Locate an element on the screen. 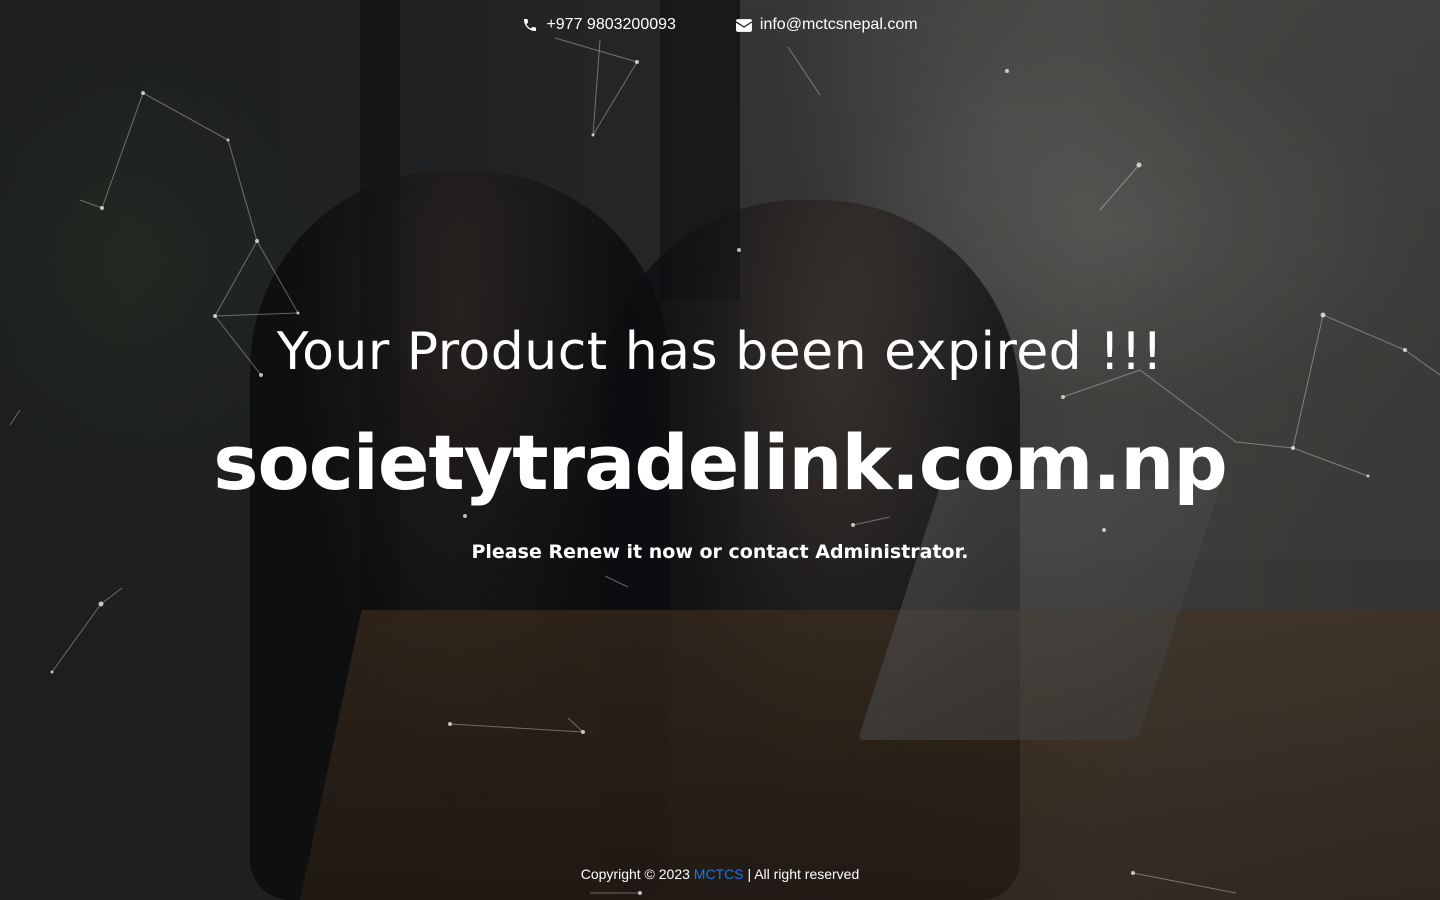  email-link: info@mctcsnepal.com is located at coordinates (826, 25).